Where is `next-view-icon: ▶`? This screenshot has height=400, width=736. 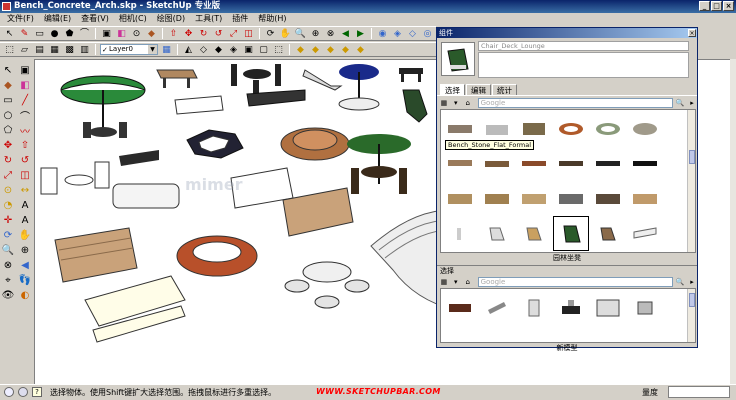
next-view-icon: ▶ is located at coordinates (360, 34).